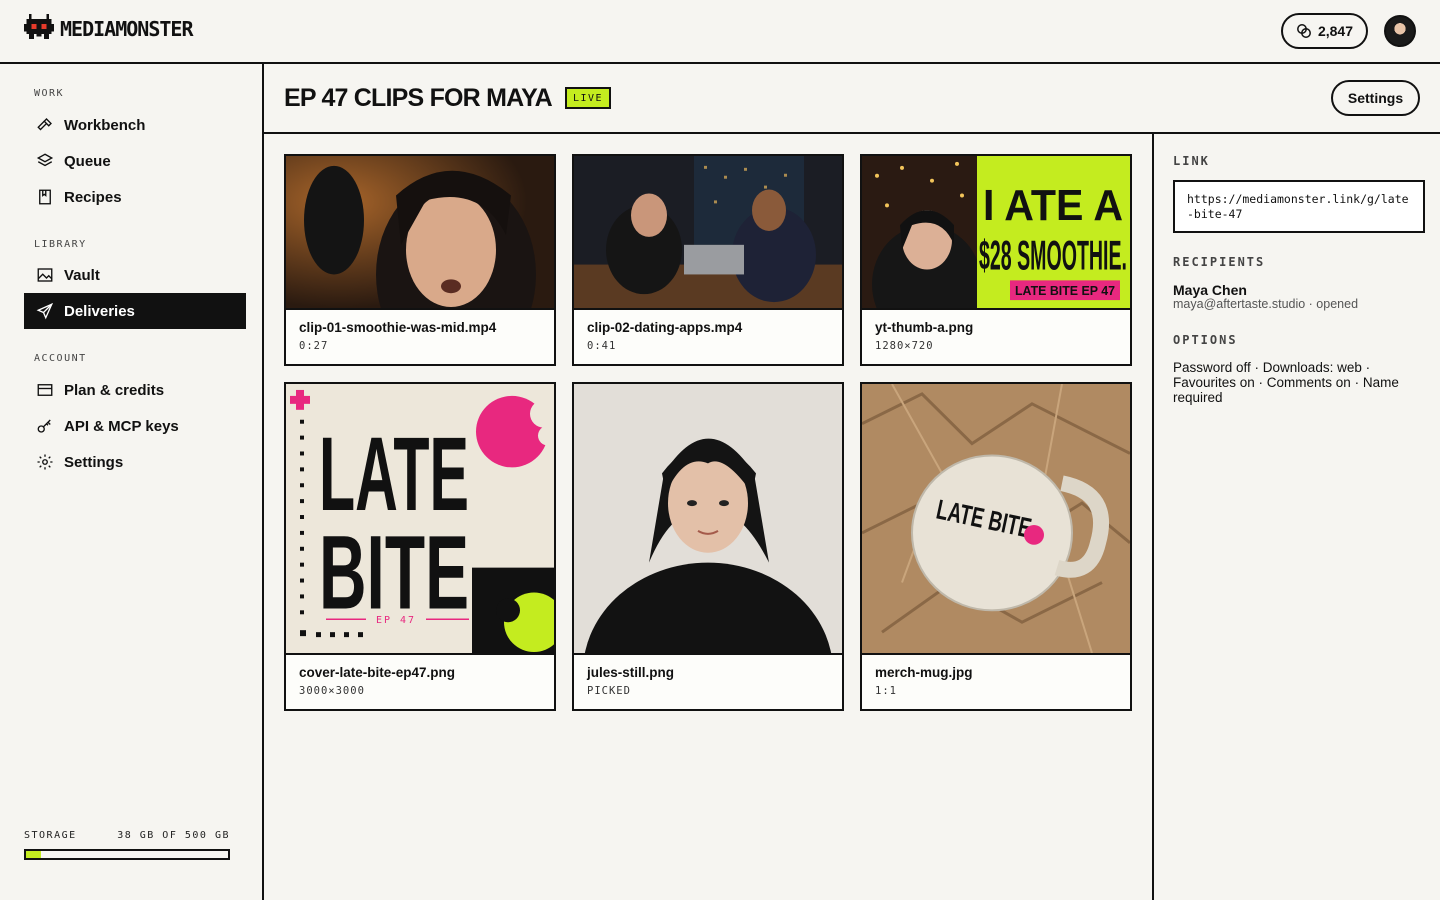  Describe the element at coordinates (418, 98) in the screenshot. I see `page-title: EP 47 CLIPS FOR MAYA` at that location.